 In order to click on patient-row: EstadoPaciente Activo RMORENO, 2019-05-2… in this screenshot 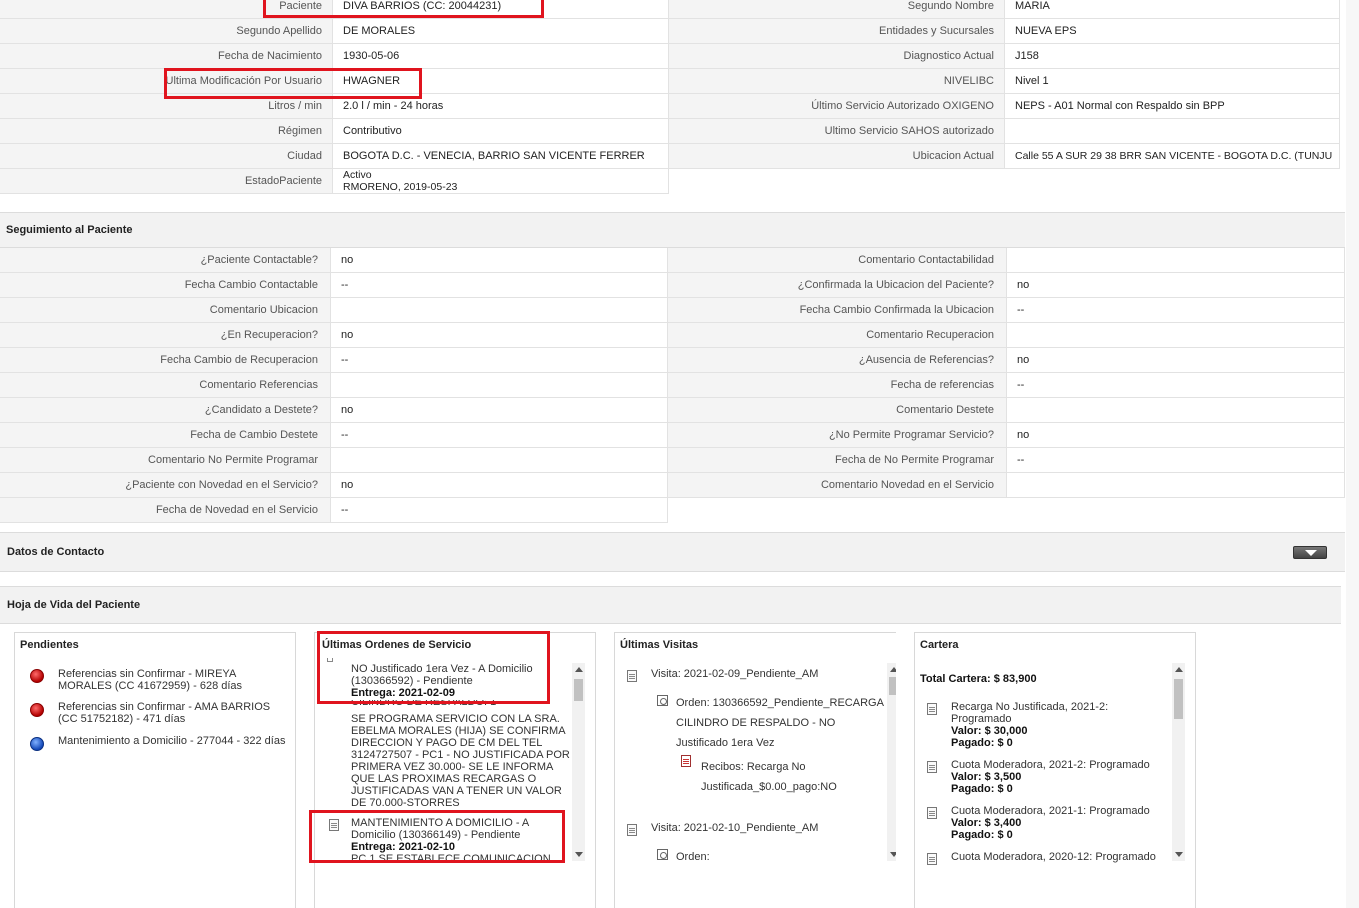, I will do `click(670, 181)`.